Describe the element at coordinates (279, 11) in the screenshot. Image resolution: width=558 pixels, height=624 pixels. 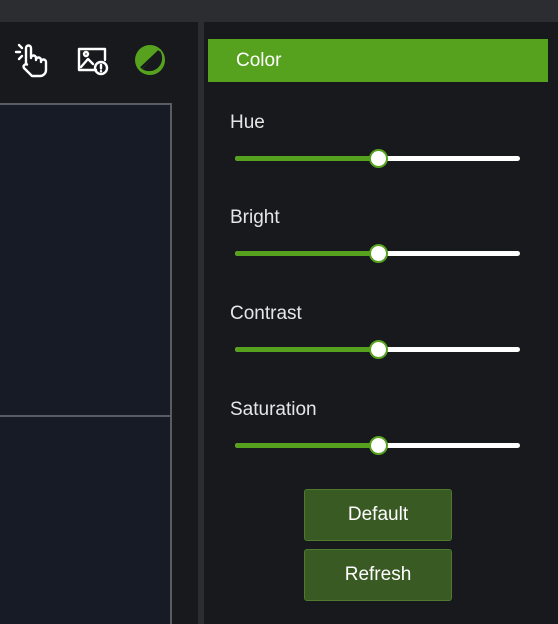
I see `top-strip` at that location.